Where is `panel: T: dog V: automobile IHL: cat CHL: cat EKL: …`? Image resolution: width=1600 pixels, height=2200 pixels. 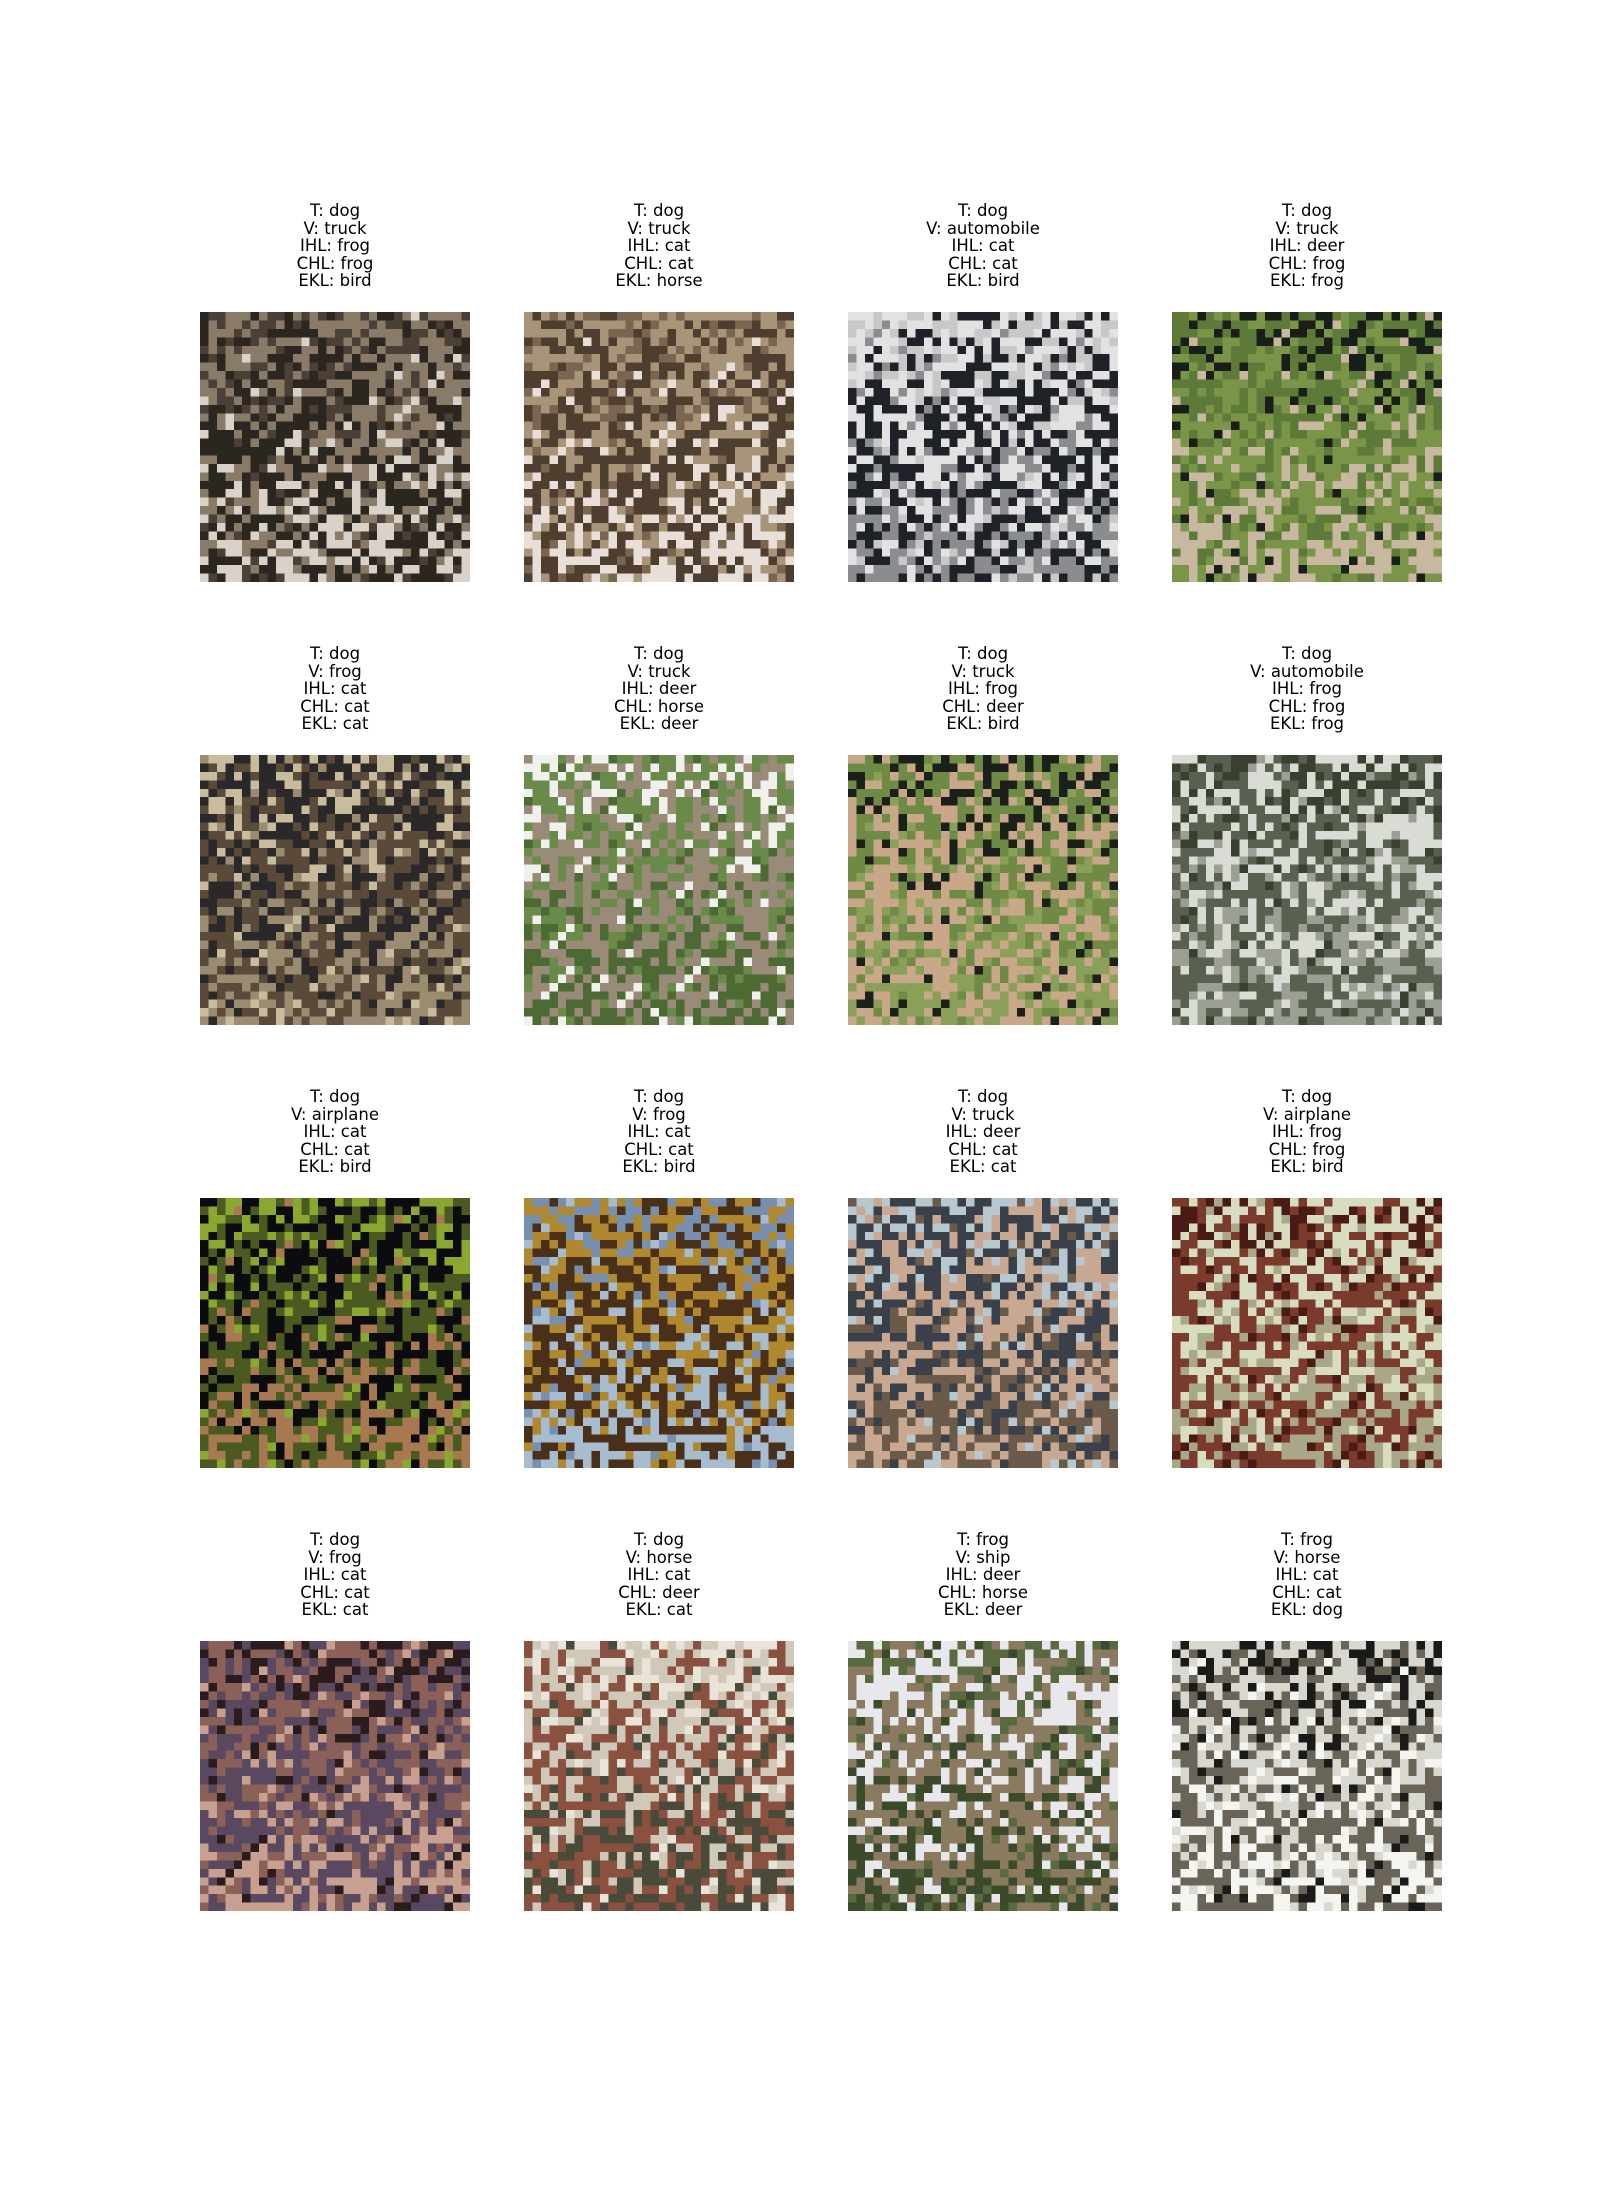 panel: T: dog V: automobile IHL: cat CHL: cat EKL: … is located at coordinates (983, 392).